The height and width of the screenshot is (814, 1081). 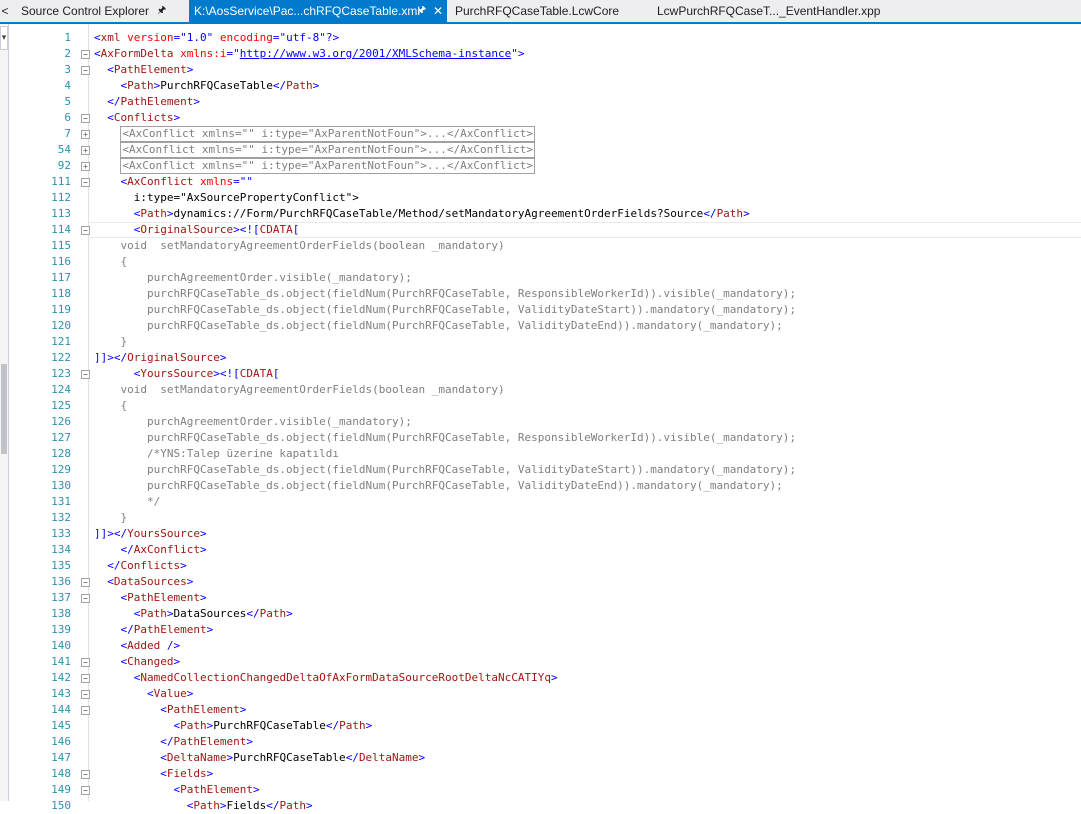 What do you see at coordinates (99, 11) in the screenshot?
I see `tab-source-control-explorer: Source Control Explorer 🖈` at bounding box center [99, 11].